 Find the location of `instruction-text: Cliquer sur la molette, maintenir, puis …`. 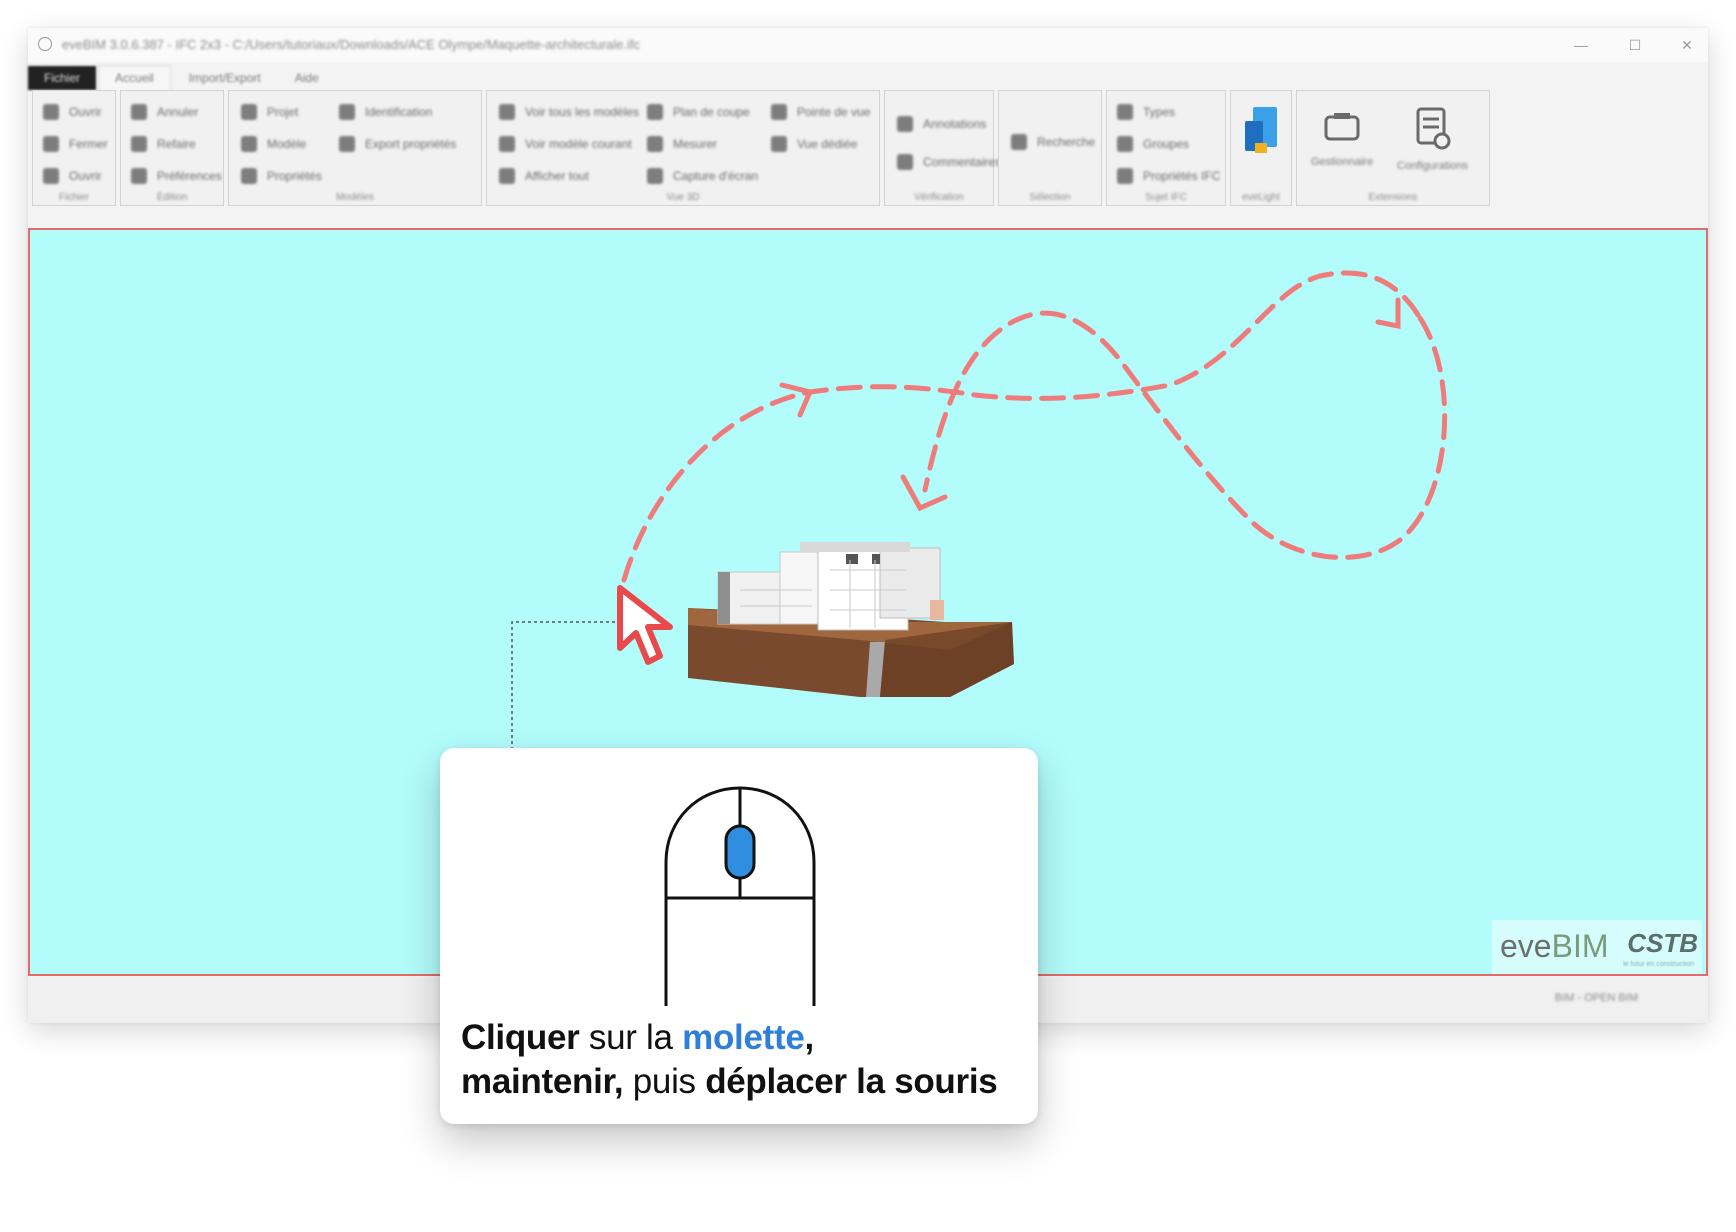

instruction-text: Cliquer sur la molette, maintenir, puis … is located at coordinates (729, 1059).